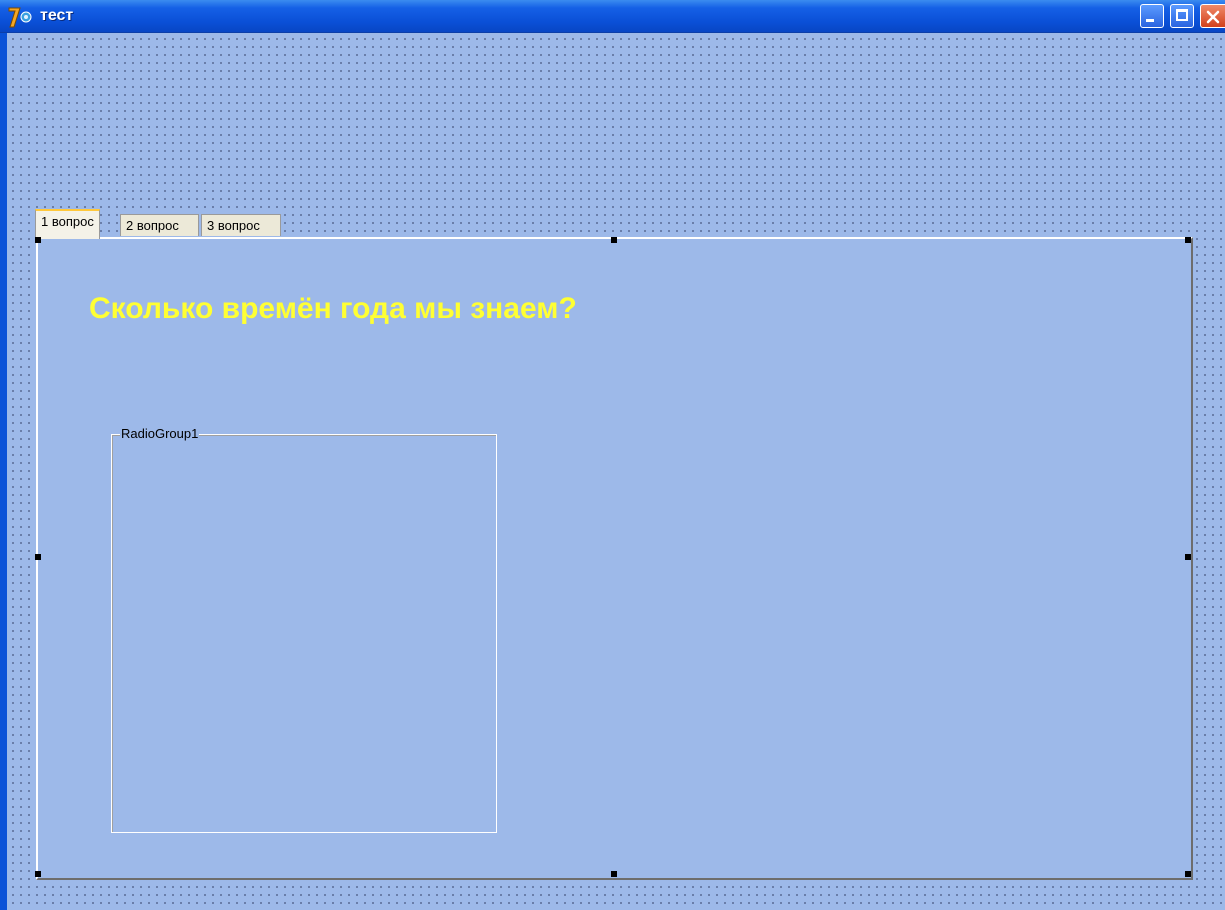  What do you see at coordinates (304, 629) in the screenshot?
I see `radio-group: RadioGroup1` at bounding box center [304, 629].